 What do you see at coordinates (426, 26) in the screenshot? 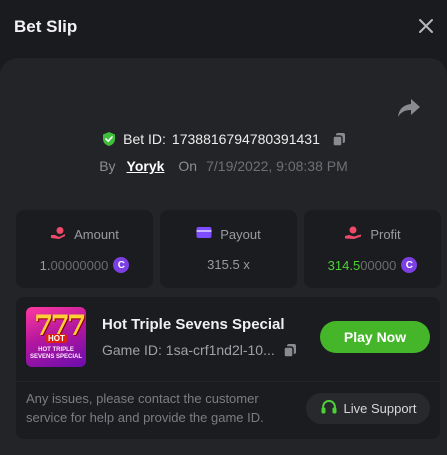
I see `close-icon` at bounding box center [426, 26].